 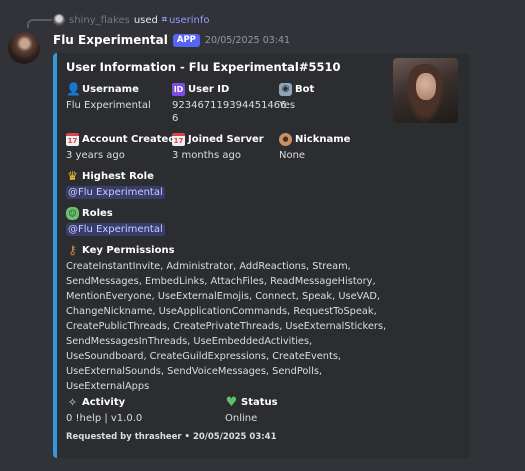 What do you see at coordinates (314, 147) in the screenshot?
I see `field-nickname: ● Nickname None` at bounding box center [314, 147].